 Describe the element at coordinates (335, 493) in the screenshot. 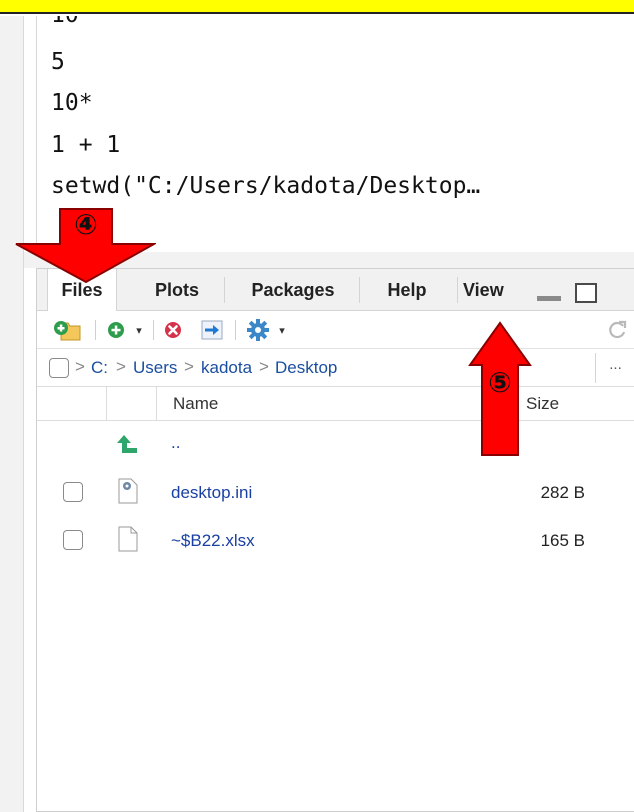

I see `file-row: desktop.ini 282 B` at that location.